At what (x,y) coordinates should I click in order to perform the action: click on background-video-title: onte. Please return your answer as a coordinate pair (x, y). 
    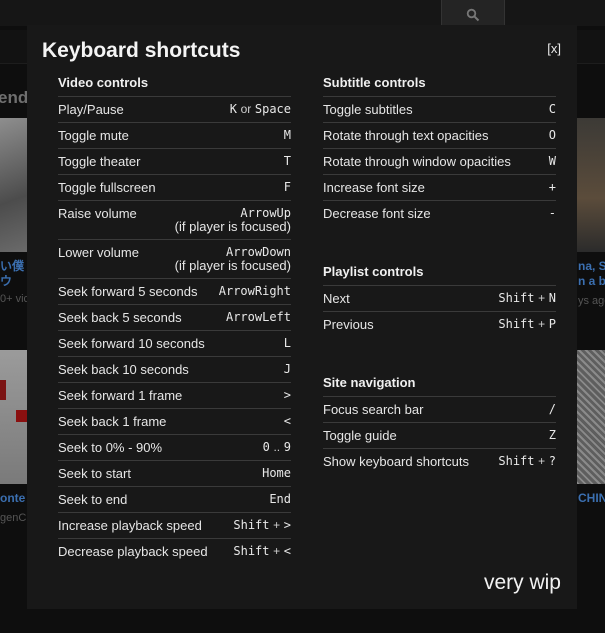
    Looking at the image, I should click on (13, 498).